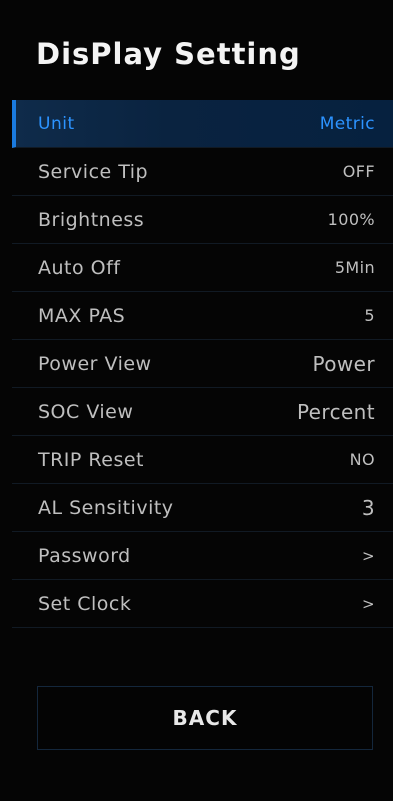  I want to click on menu-item-label: Brightness, so click(91, 219).